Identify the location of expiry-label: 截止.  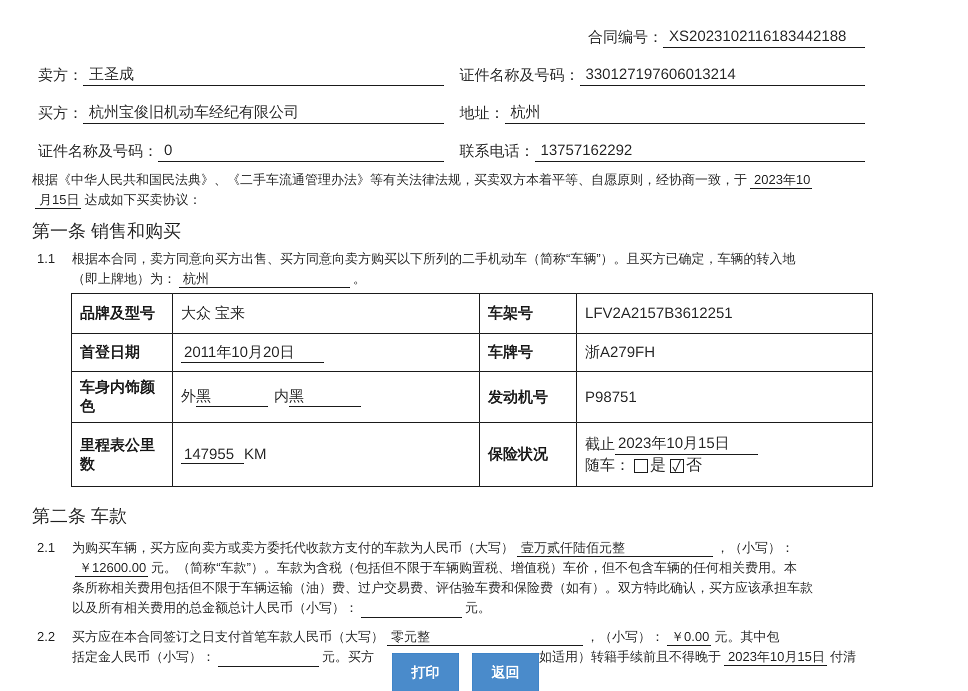
(600, 444).